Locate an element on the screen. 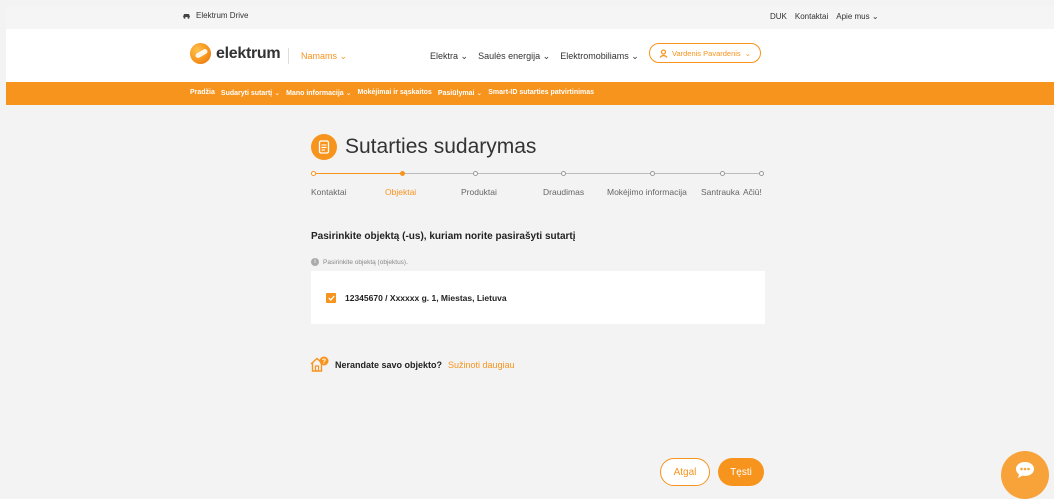 The width and height of the screenshot is (1054, 499). faq-link: DUK is located at coordinates (778, 16).